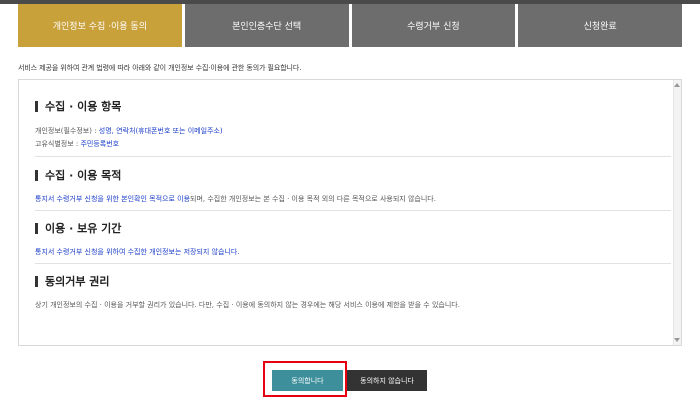  What do you see at coordinates (83, 106) in the screenshot?
I see `section-title-text: 수집 · 이용 항목` at bounding box center [83, 106].